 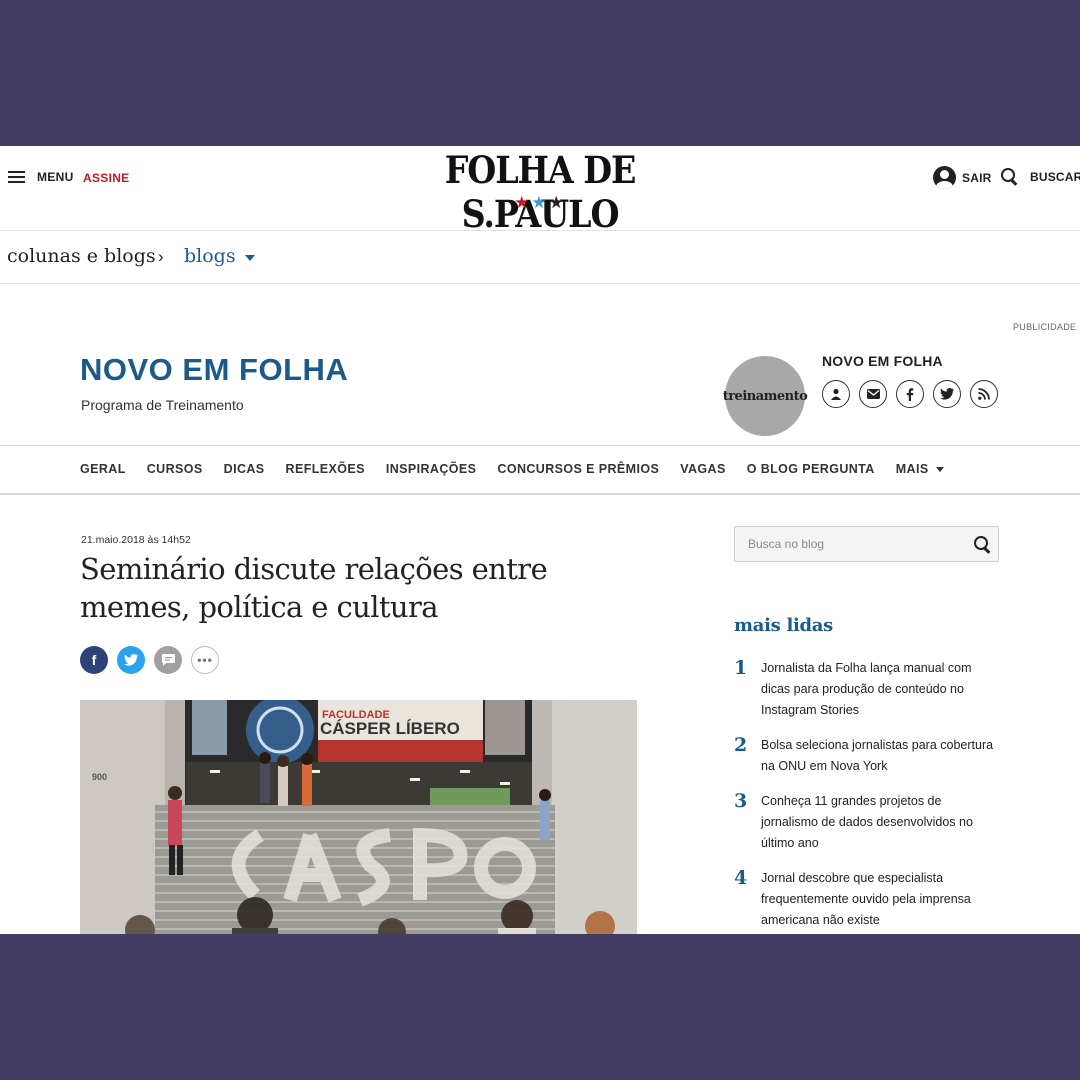 What do you see at coordinates (431, 469) in the screenshot?
I see `nav-item-inspiracoes: INSPIRAÇÕES` at bounding box center [431, 469].